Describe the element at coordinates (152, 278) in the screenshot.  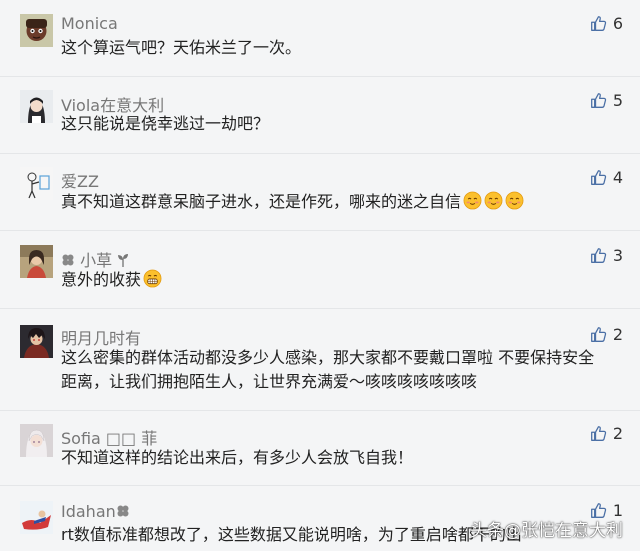
I see `grin-emoji-icon` at that location.